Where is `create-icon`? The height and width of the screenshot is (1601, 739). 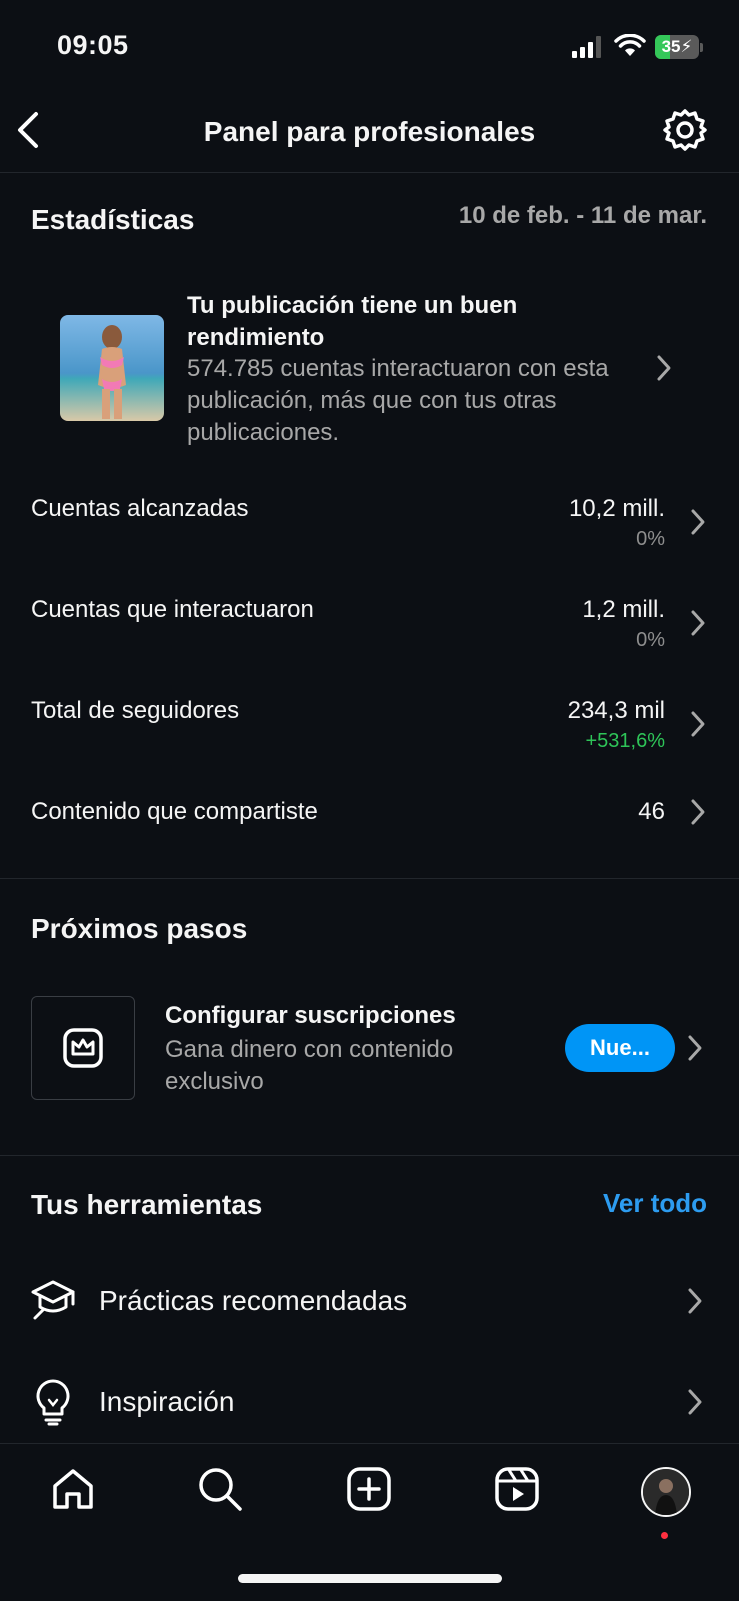
create-icon is located at coordinates (369, 1489).